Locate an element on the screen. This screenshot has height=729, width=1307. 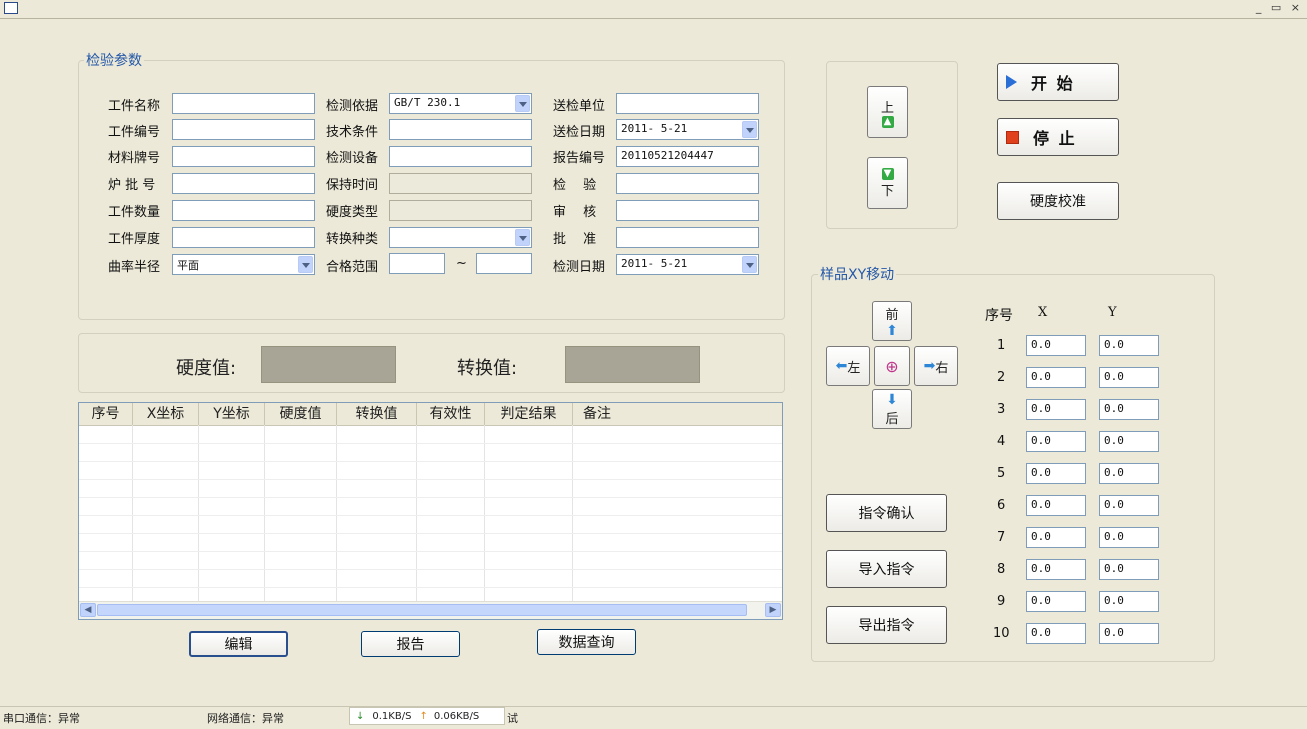
up-button: 上 ▲ is located at coordinates (887, 112).